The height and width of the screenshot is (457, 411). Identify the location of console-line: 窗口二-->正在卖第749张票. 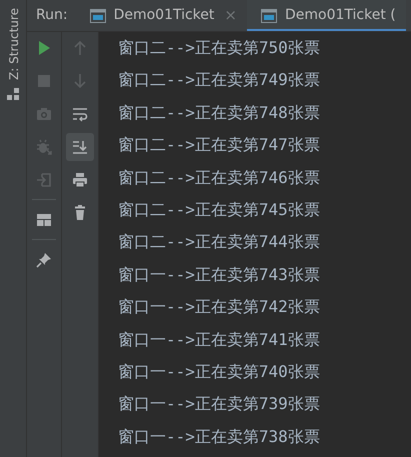
(219, 80).